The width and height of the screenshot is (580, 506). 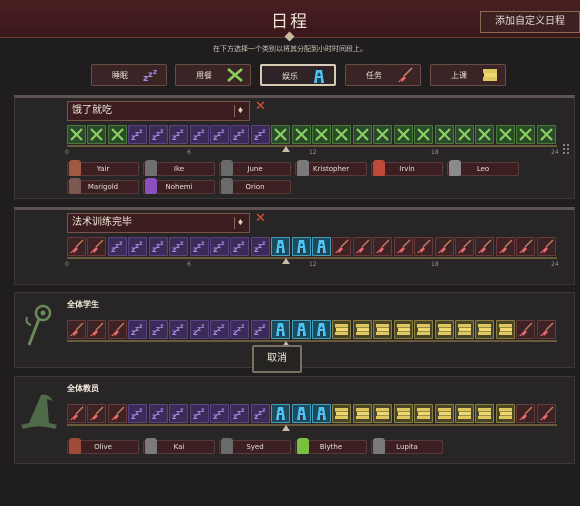 I want to click on pawn-chip: Orion, so click(x=255, y=186).